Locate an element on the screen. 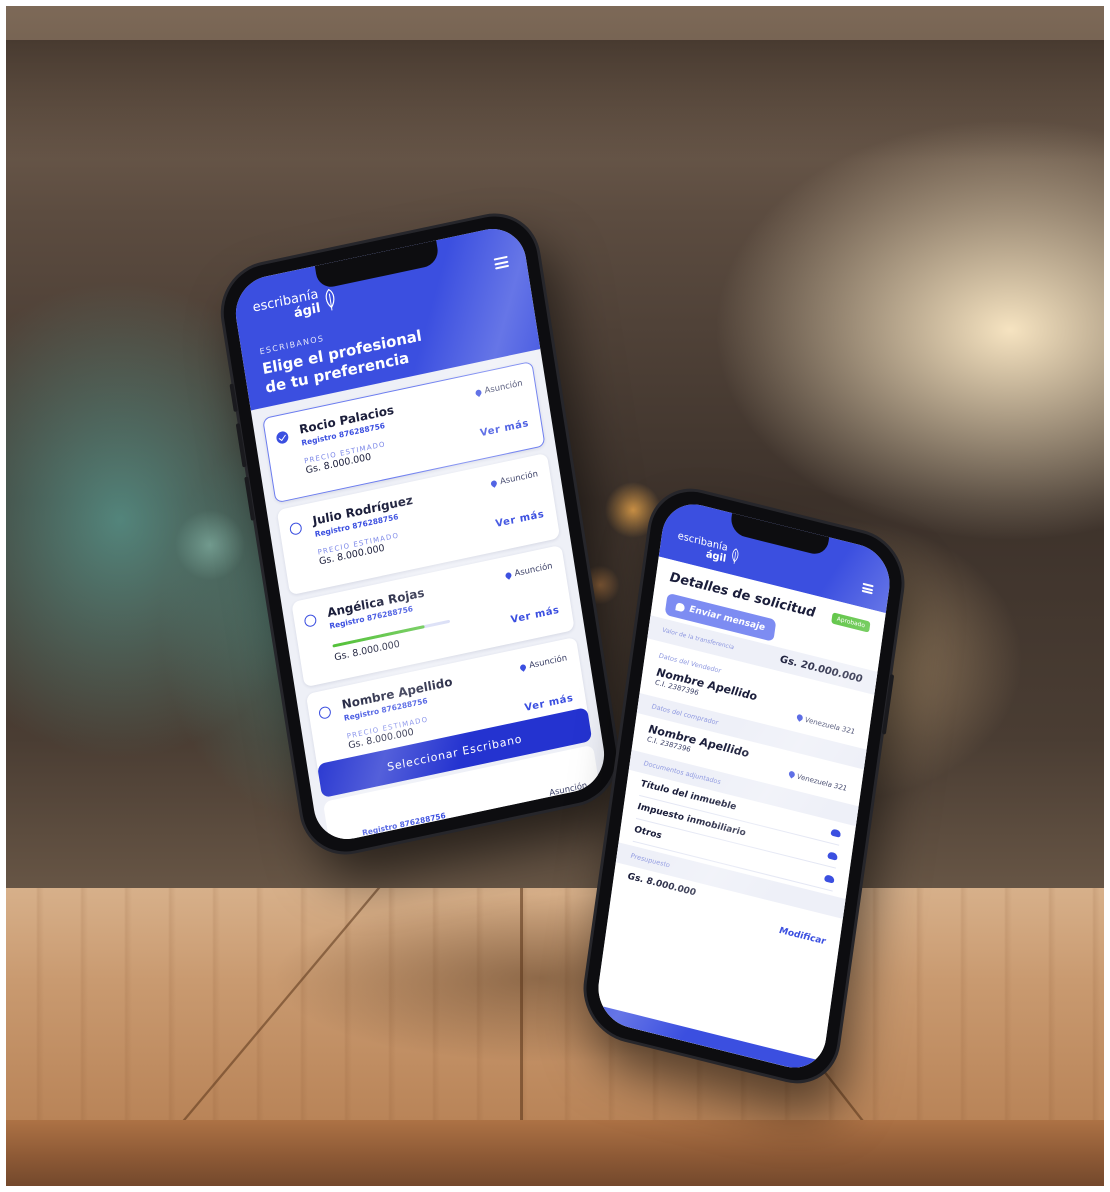 The width and height of the screenshot is (1110, 1192). transfer-value: Gs. 20.000.000 is located at coordinates (821, 670).